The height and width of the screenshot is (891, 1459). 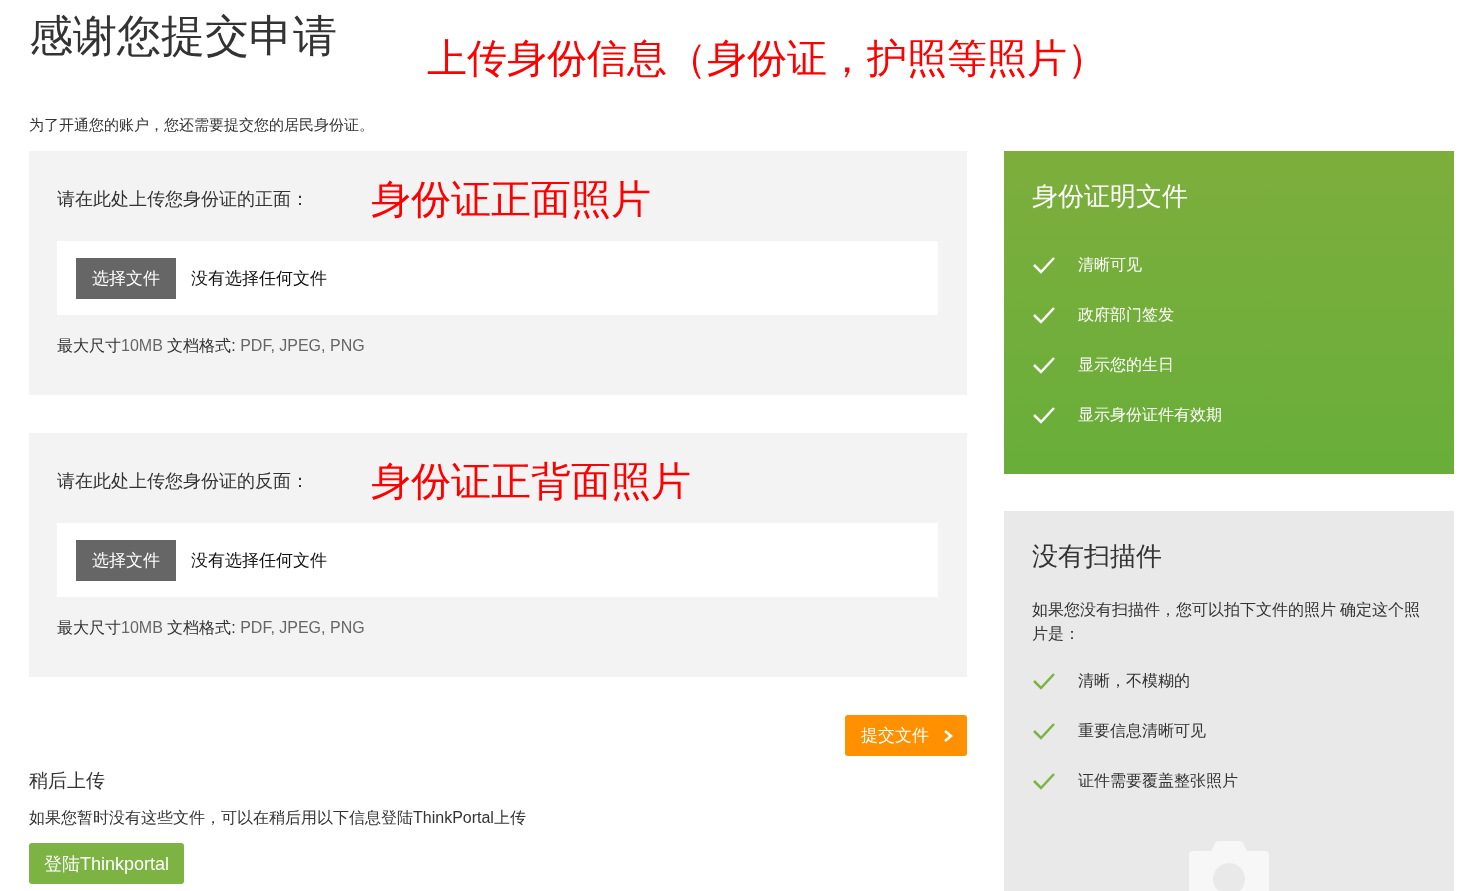 I want to click on annotation-text: 上传身份信息（身份证，护照等照片）, so click(x=767, y=58).